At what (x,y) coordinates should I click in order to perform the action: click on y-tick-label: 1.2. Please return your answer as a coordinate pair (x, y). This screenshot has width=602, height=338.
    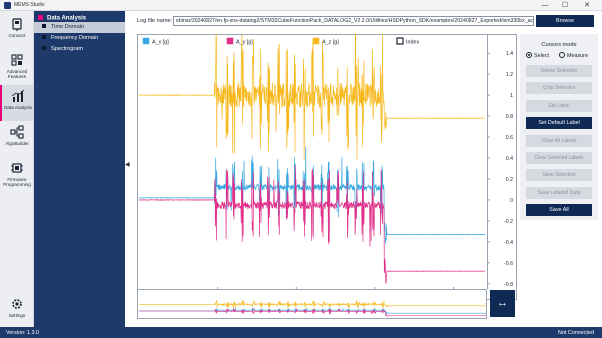
    Looking at the image, I should click on (509, 75).